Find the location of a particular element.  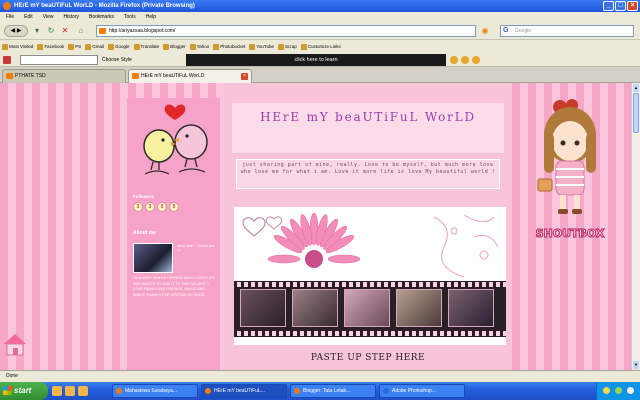

bookmark-item: Customize Links is located at coordinates (320, 46).